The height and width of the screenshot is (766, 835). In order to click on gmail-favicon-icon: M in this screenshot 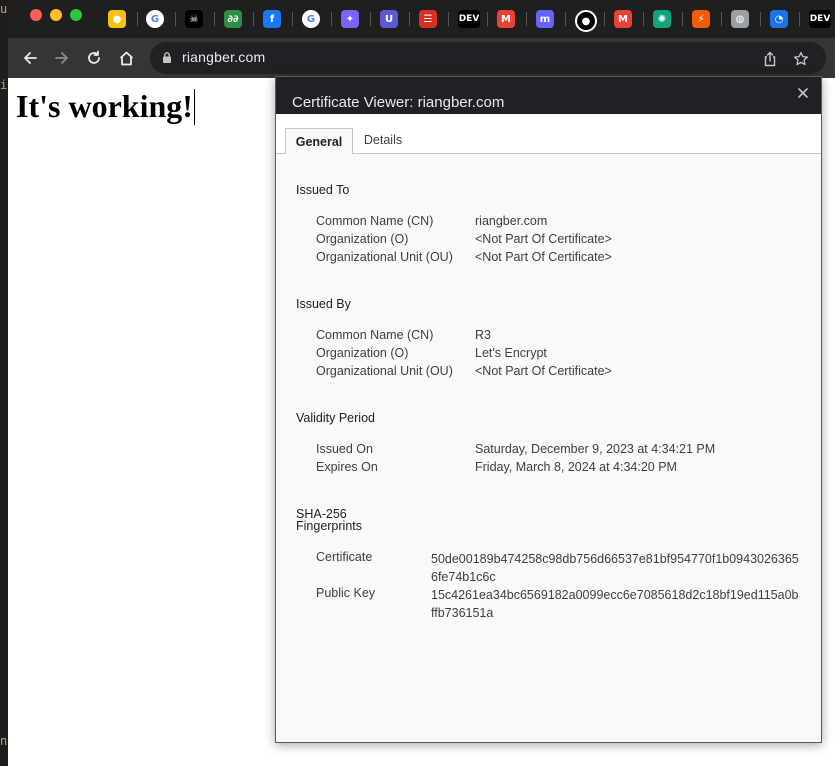, I will do `click(506, 19)`.